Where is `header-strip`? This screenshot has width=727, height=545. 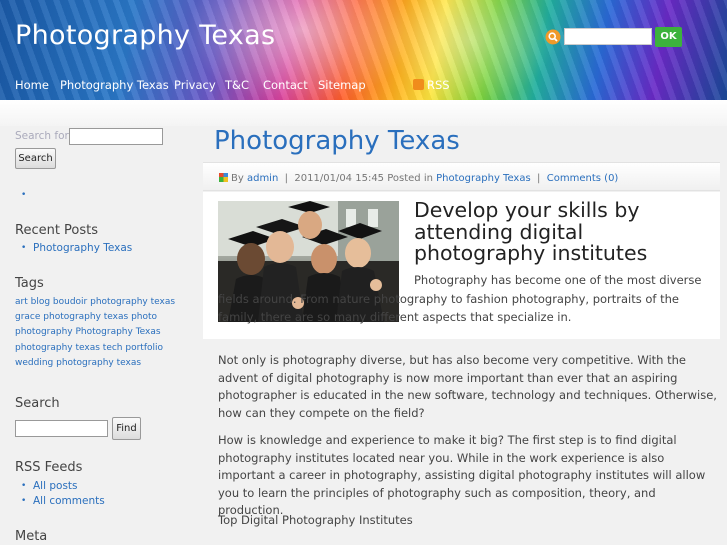
header-strip is located at coordinates (363, 113).